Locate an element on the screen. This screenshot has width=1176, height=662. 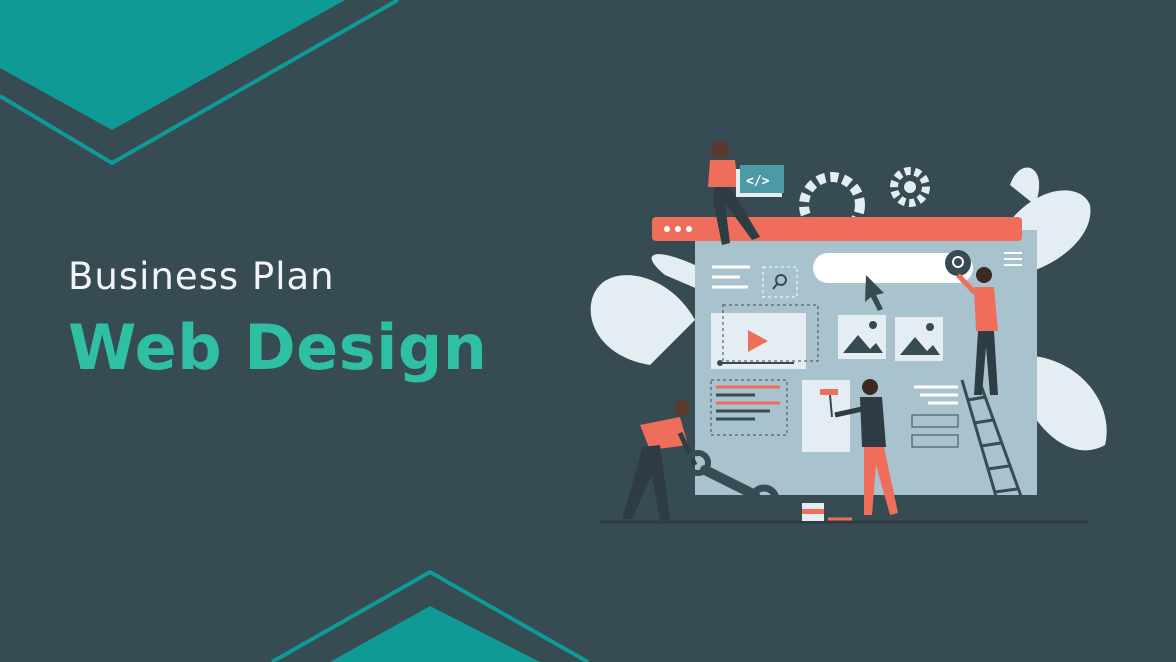
gear-icon is located at coordinates (910, 187).